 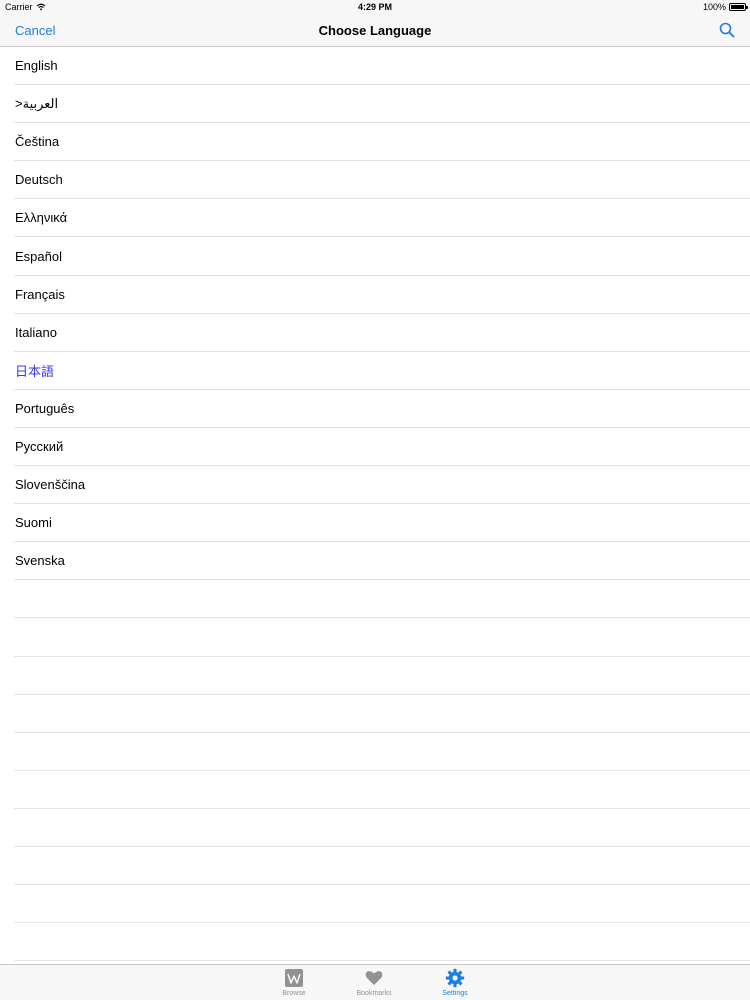 What do you see at coordinates (382, 485) in the screenshot?
I see `language-row-slovenian: Slovenščina` at bounding box center [382, 485].